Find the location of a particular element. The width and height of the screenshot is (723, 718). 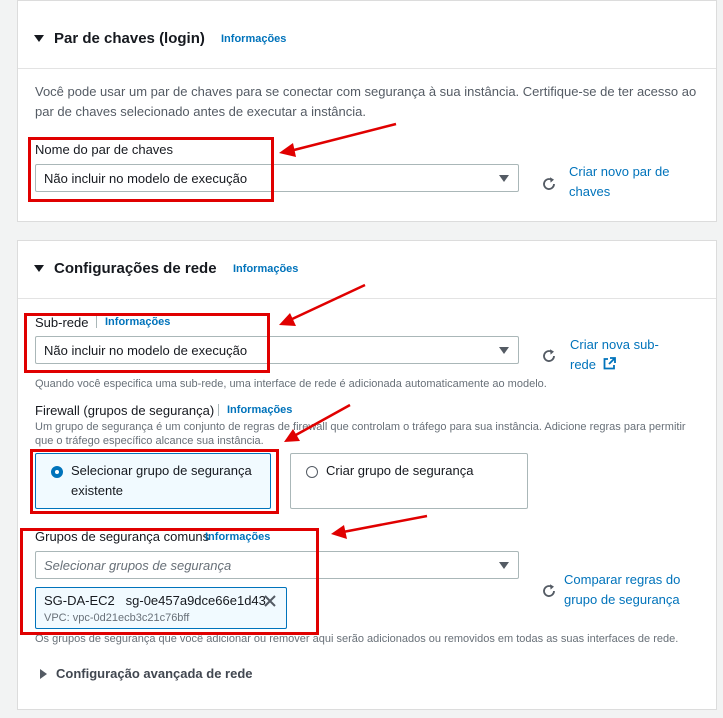

compare-sg-line1: Comparar regras do is located at coordinates (622, 579).